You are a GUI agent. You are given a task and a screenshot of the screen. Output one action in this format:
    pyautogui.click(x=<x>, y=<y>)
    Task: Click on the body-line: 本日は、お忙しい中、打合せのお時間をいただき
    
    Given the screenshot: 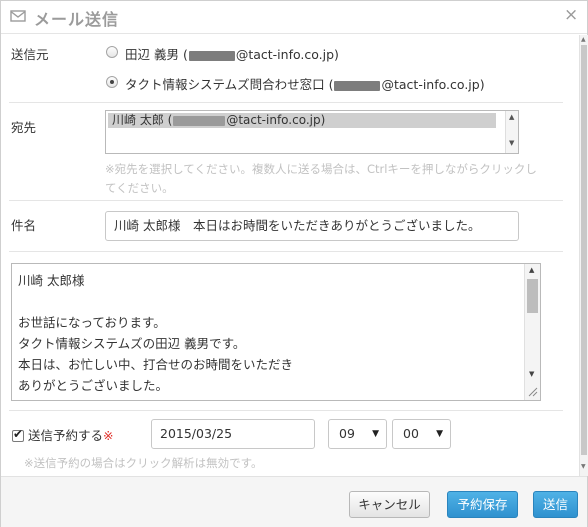 What is the action you would take?
    pyautogui.click(x=156, y=364)
    